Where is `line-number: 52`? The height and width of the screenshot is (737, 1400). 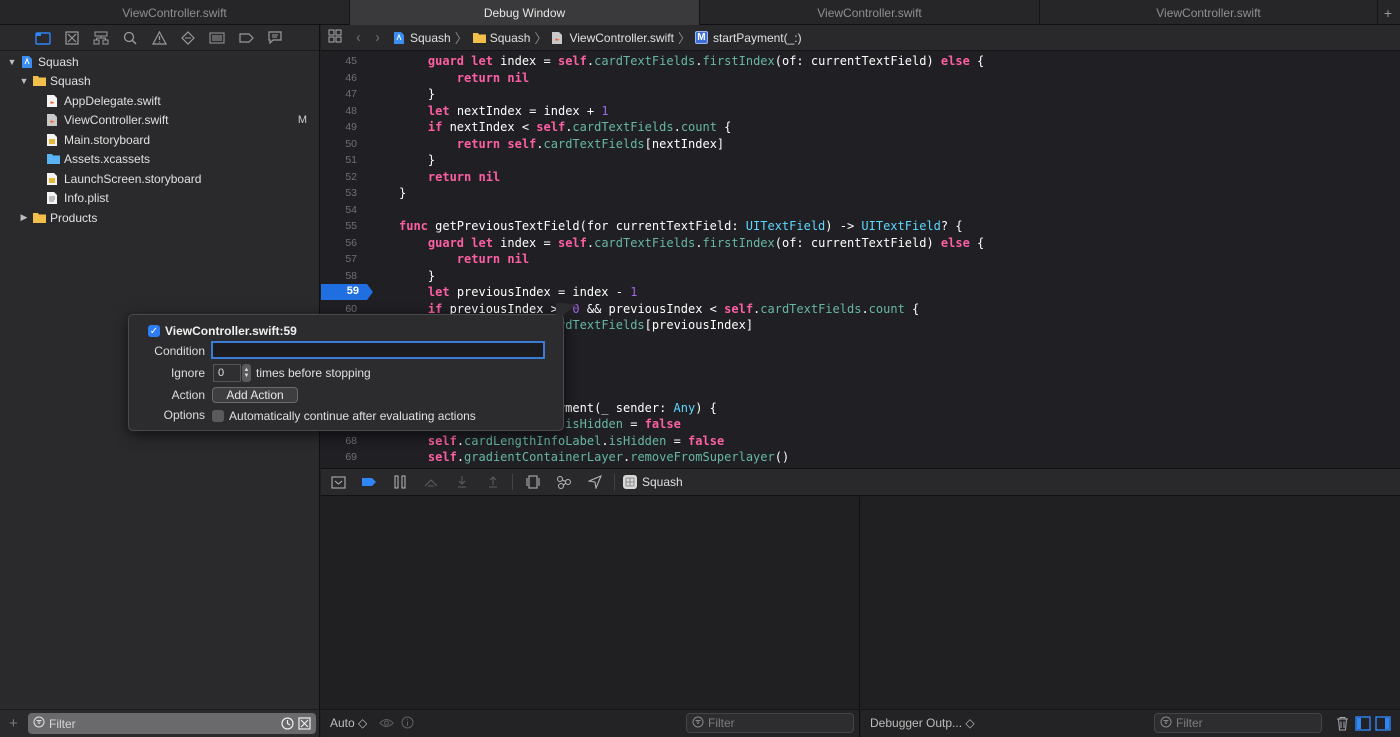 line-number: 52 is located at coordinates (342, 177).